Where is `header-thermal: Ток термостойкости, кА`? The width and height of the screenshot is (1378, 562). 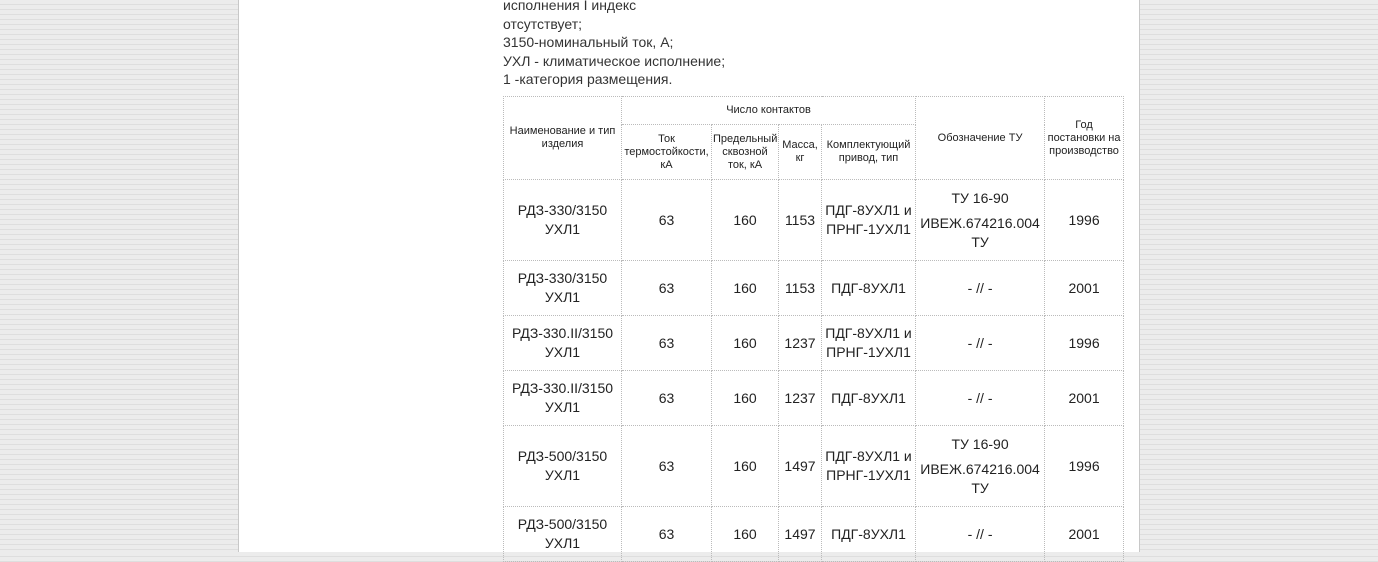 header-thermal: Ток термостойкости, кА is located at coordinates (666, 152).